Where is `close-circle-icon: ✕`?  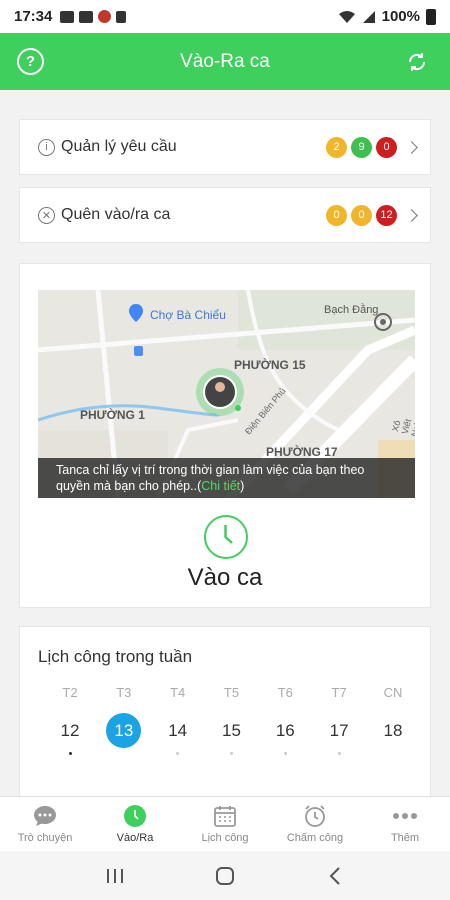 close-circle-icon: ✕ is located at coordinates (46, 215).